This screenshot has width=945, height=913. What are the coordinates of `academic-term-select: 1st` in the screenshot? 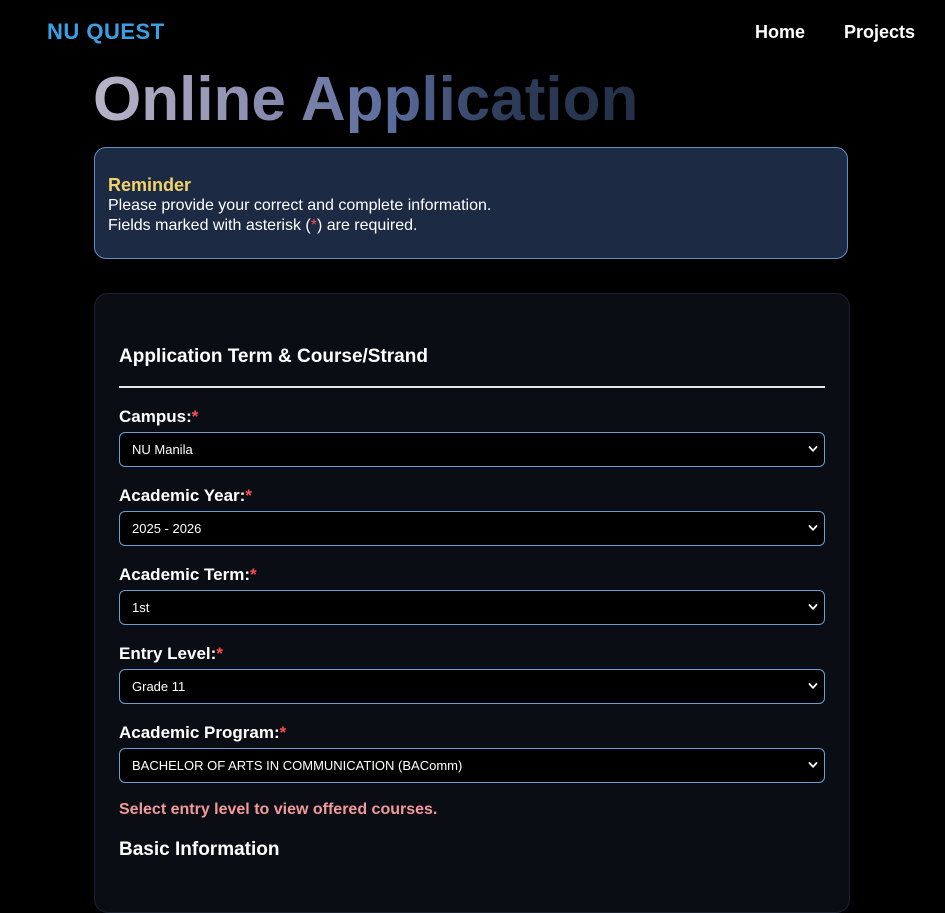 It's located at (472, 607).